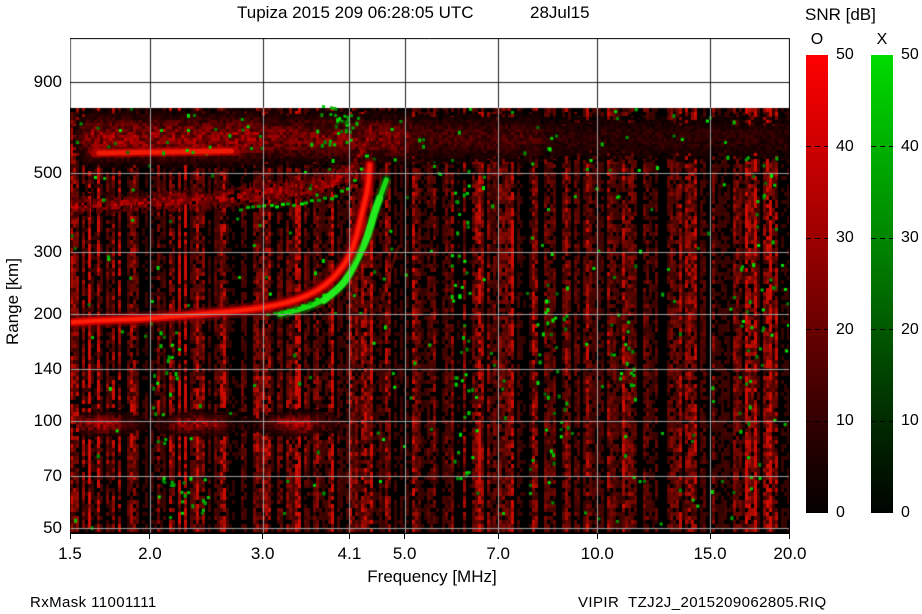 This screenshot has height=614, width=922. Describe the element at coordinates (52, 527) in the screenshot. I see `y-tick-label: 50` at that location.